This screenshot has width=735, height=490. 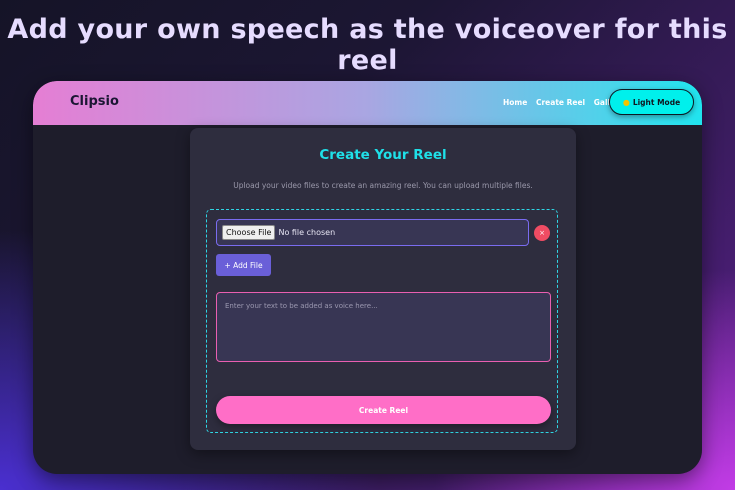 What do you see at coordinates (94, 101) in the screenshot?
I see `brand-logo: Clipsio` at bounding box center [94, 101].